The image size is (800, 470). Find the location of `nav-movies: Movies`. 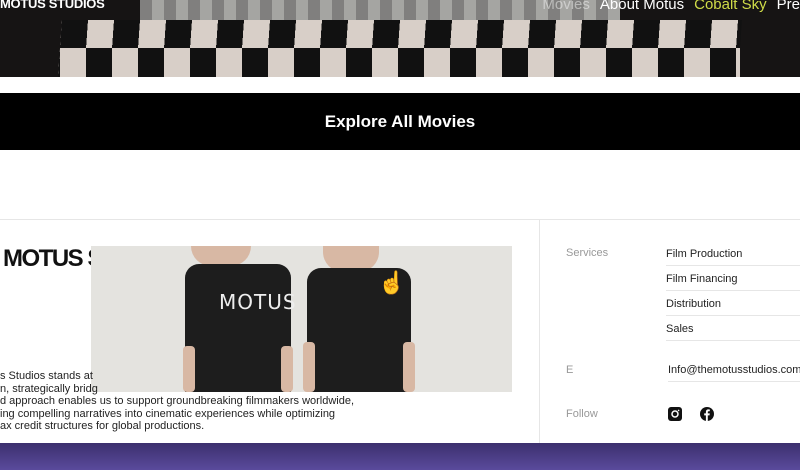

nav-movies: Movies is located at coordinates (566, 6).